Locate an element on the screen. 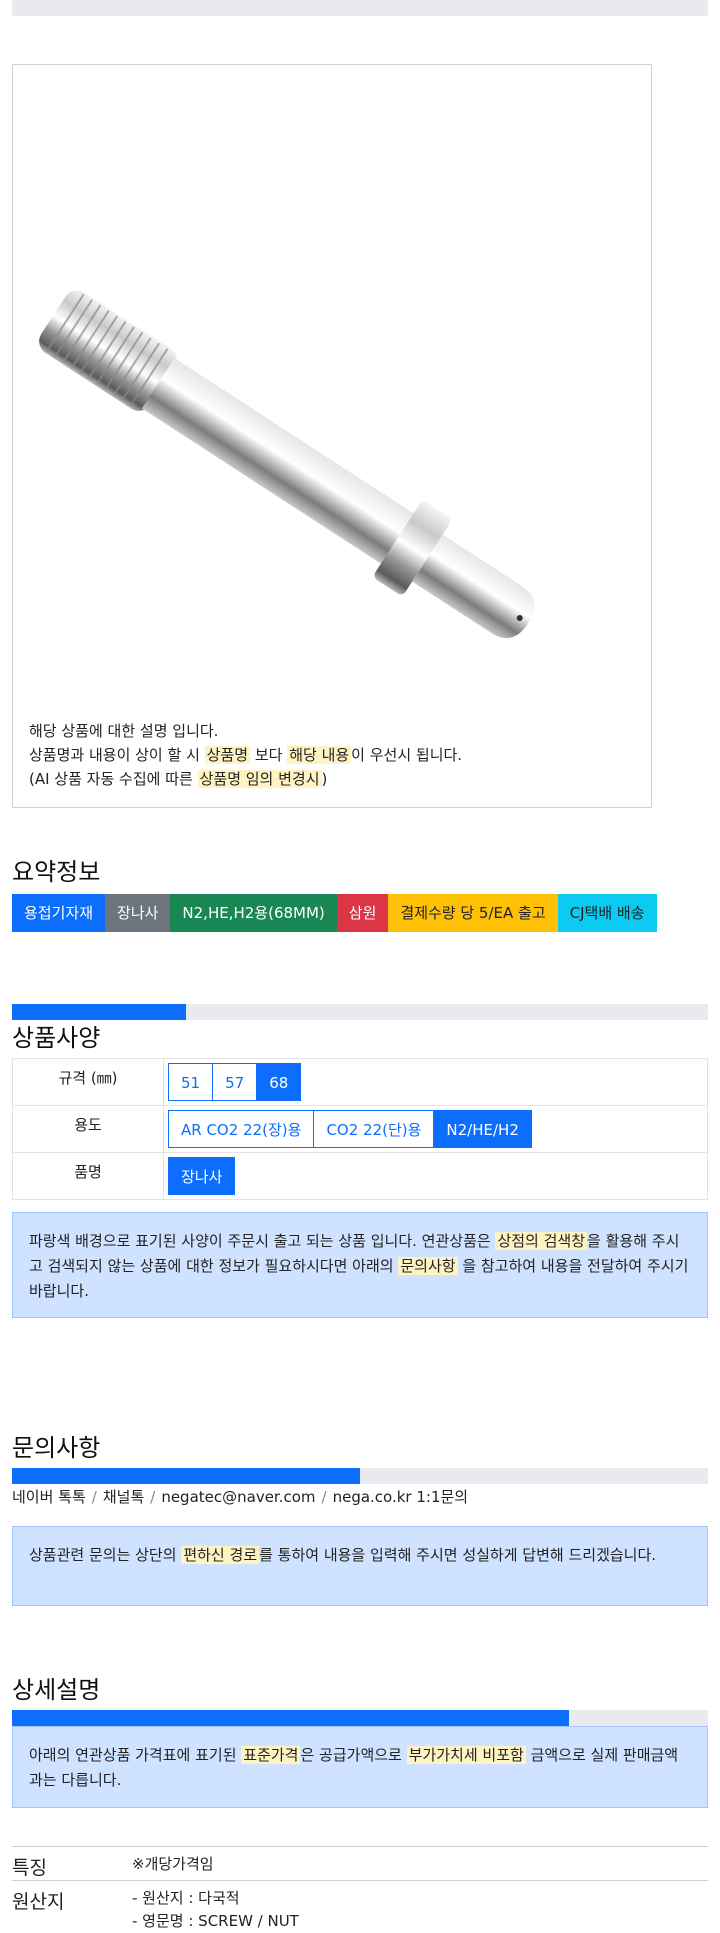  feature-value-line: ※개당가격임 is located at coordinates (173, 1864).